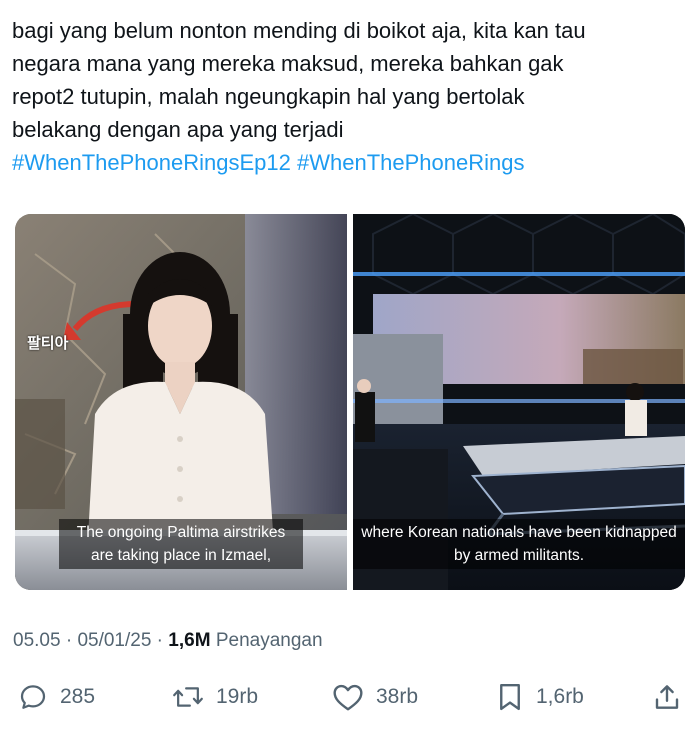  I want to click on views-label: Penayangan, so click(266, 640).